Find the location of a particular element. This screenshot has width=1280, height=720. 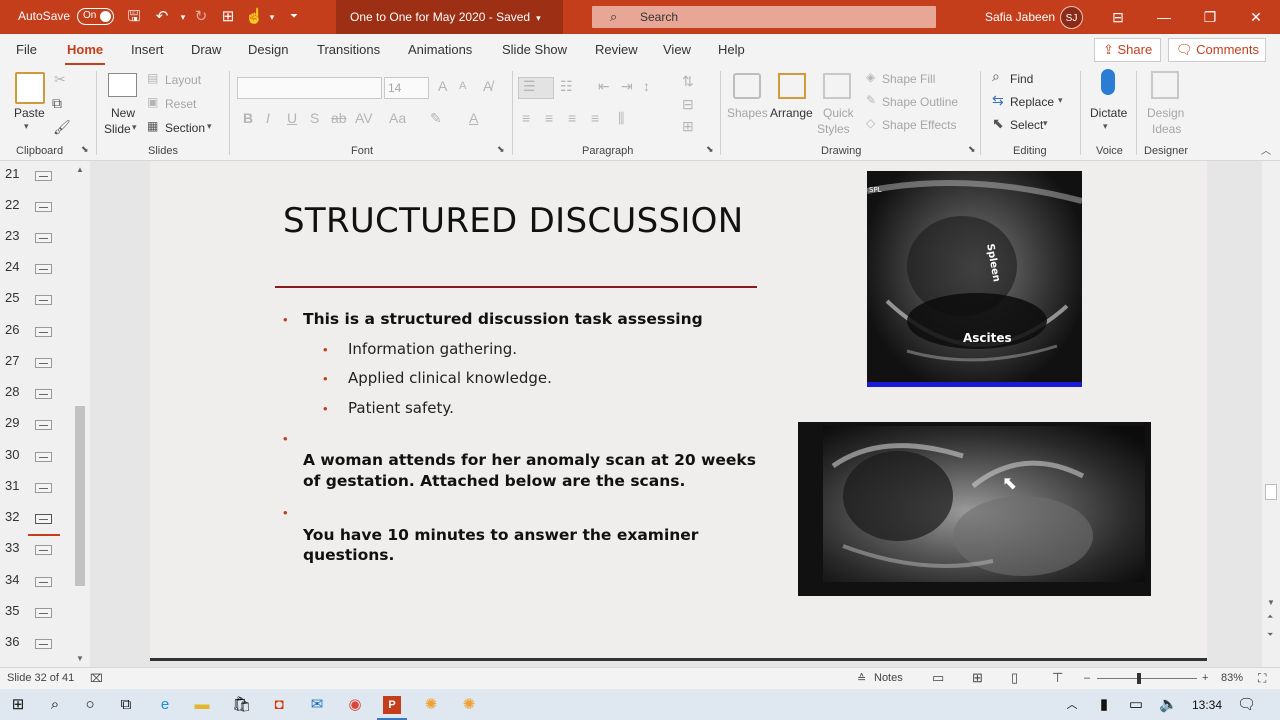

edge-icon: e is located at coordinates (165, 705).